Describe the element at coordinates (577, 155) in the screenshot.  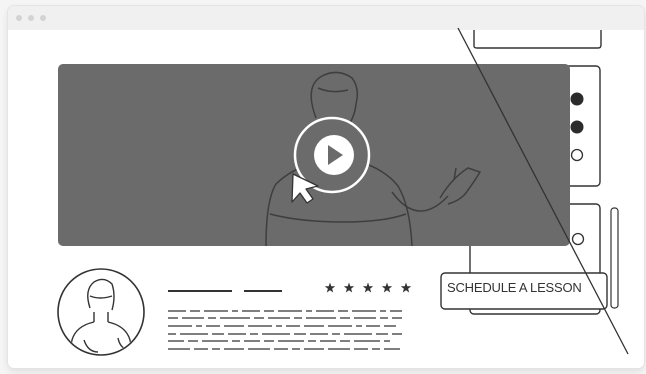
I see `calendar-day-empty` at that location.